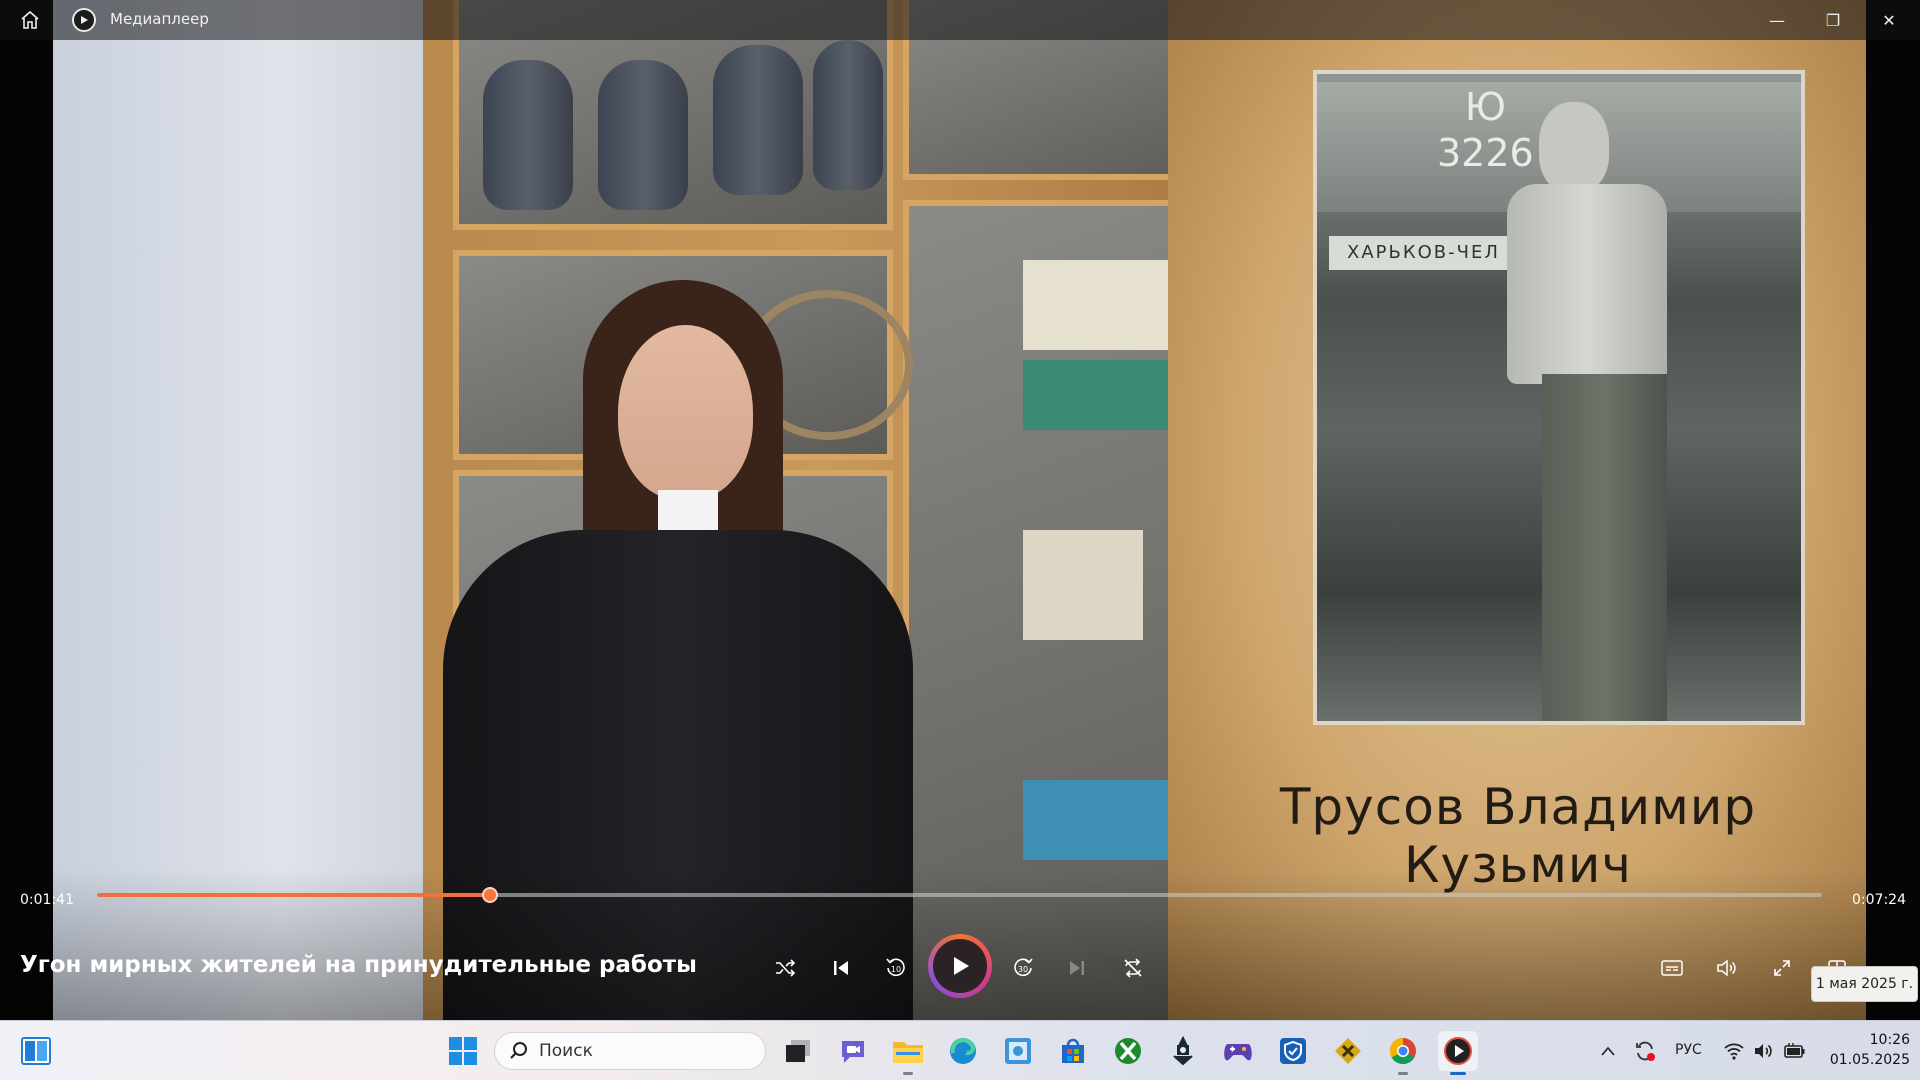 This screenshot has width=1920, height=1080. Describe the element at coordinates (1293, 1051) in the screenshot. I see `security-icon` at that location.